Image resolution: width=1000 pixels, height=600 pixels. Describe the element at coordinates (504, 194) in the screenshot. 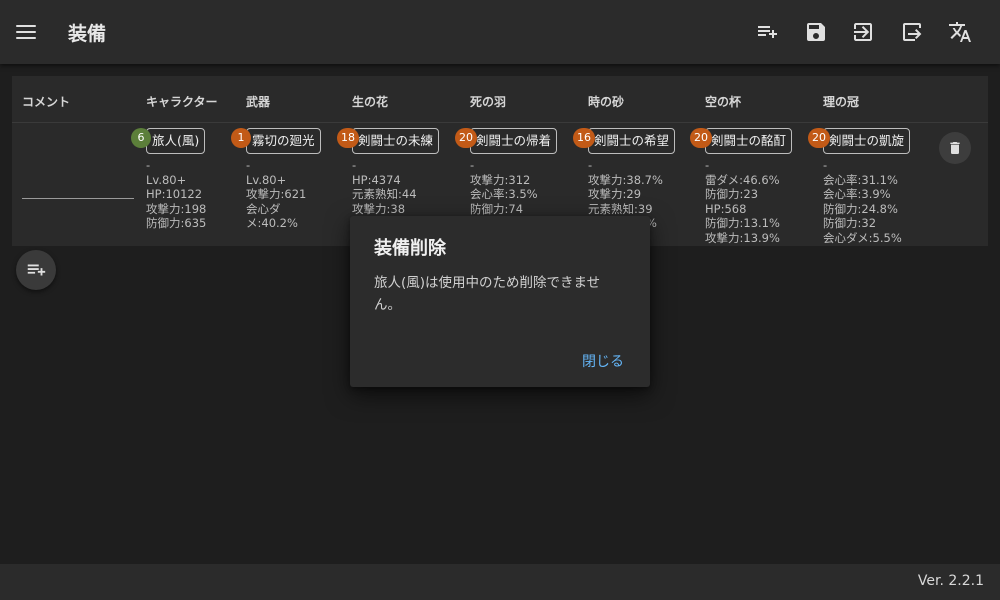

I see `stat-line: 会心率:3.5%` at that location.